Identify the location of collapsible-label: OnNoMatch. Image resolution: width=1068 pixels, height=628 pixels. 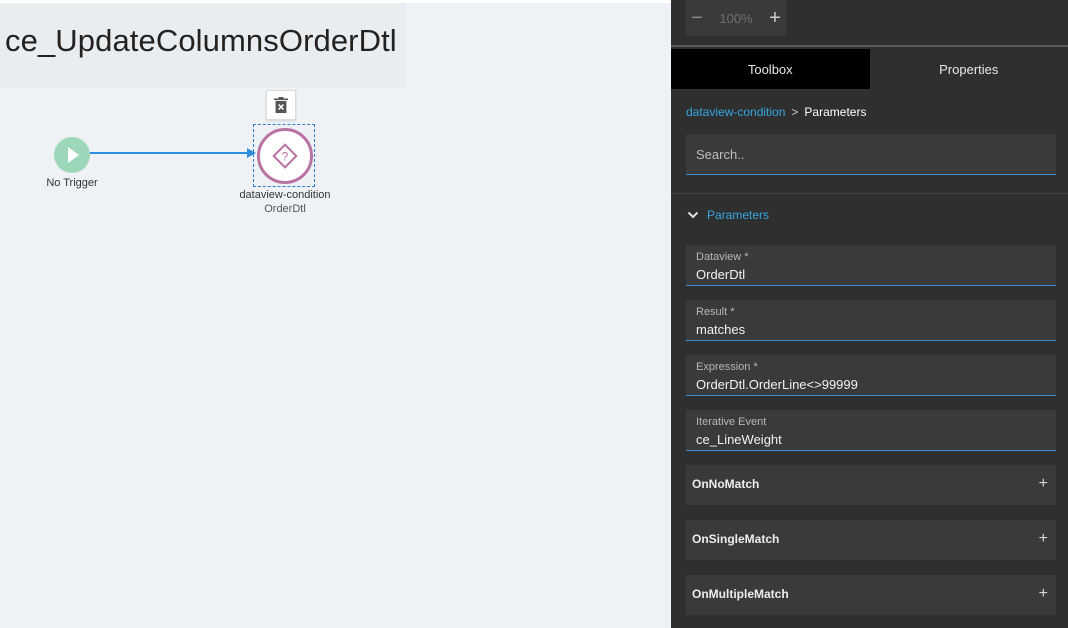
(726, 484).